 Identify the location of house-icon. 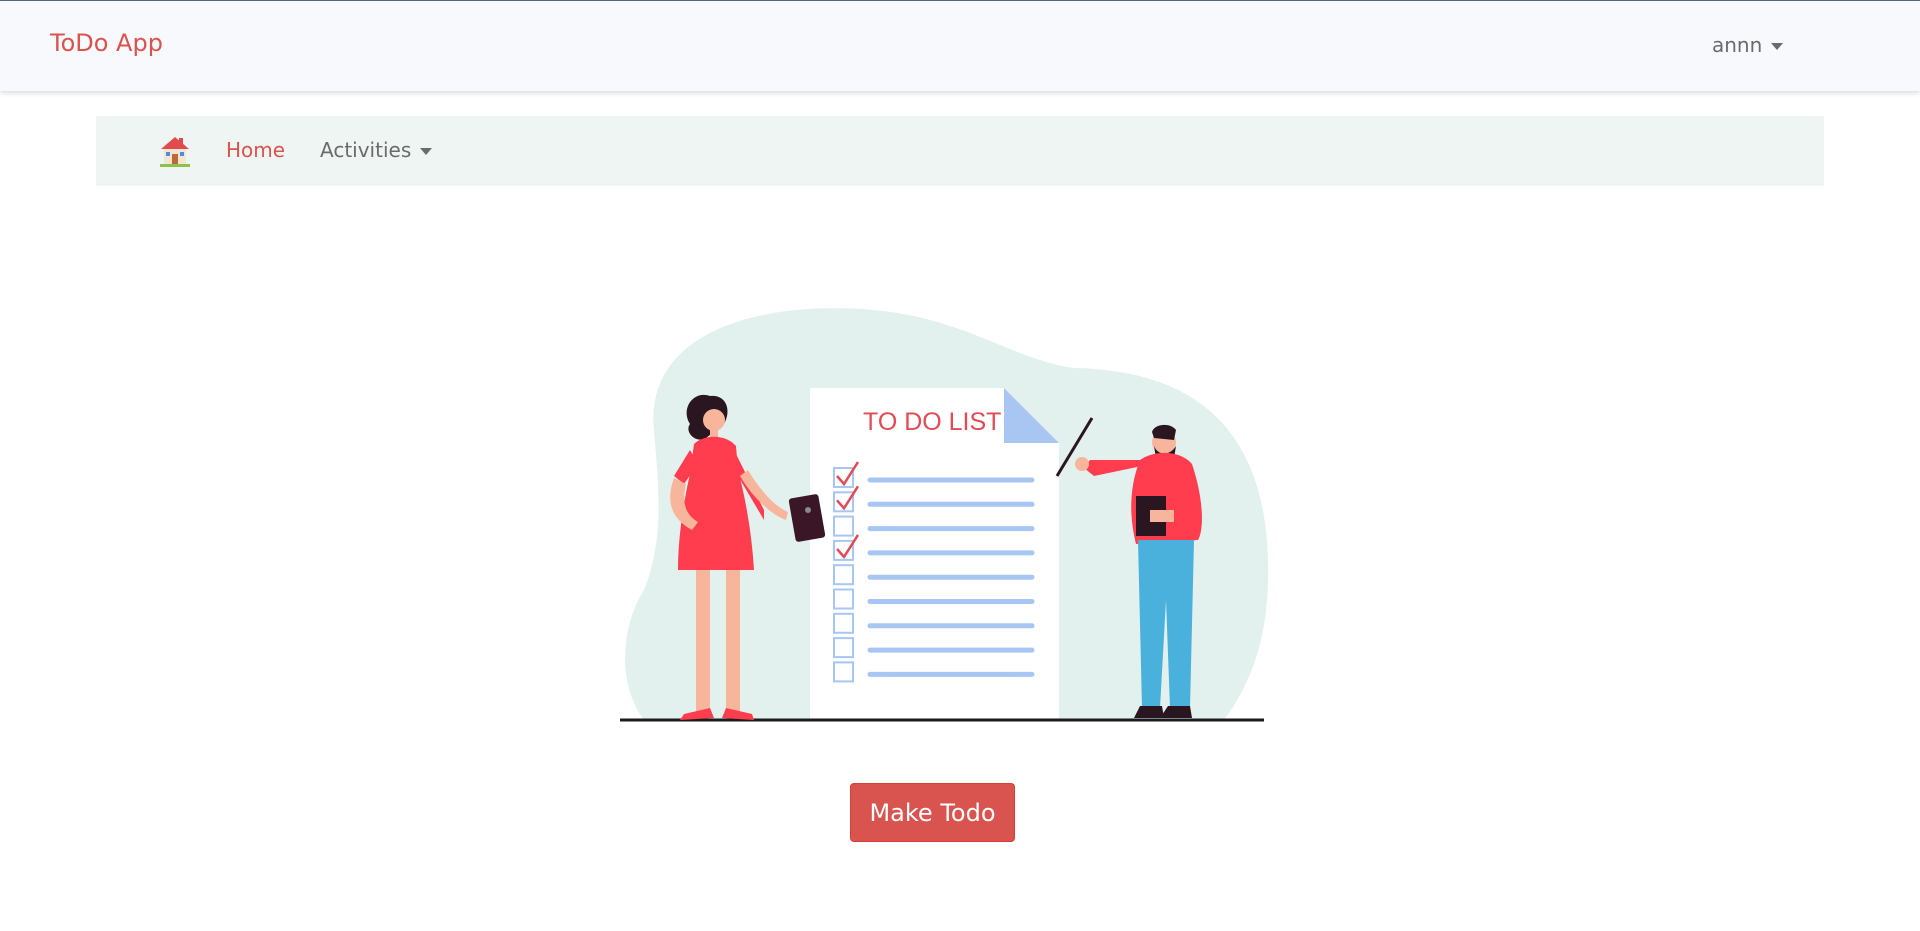
(175, 151).